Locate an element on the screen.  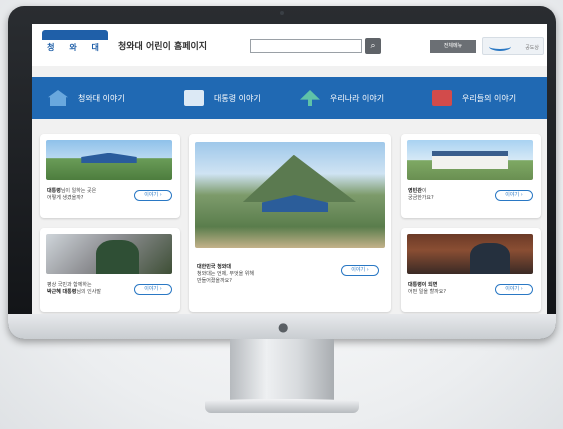
nav-item-label: 대통령 이야기 is located at coordinates (237, 98).